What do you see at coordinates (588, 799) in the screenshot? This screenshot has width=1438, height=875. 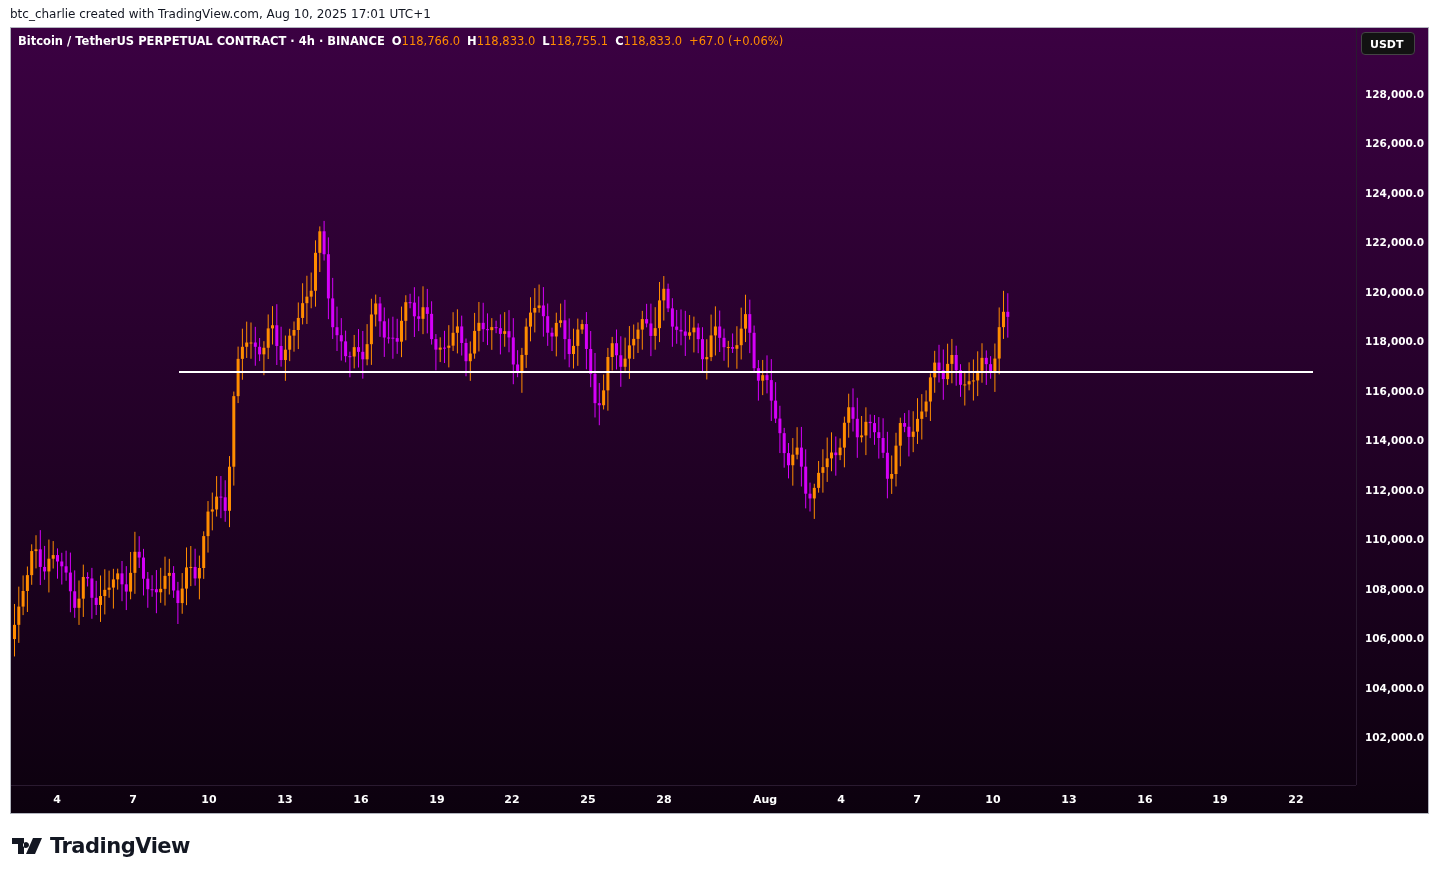 I see `time-axis-label: 25` at bounding box center [588, 799].